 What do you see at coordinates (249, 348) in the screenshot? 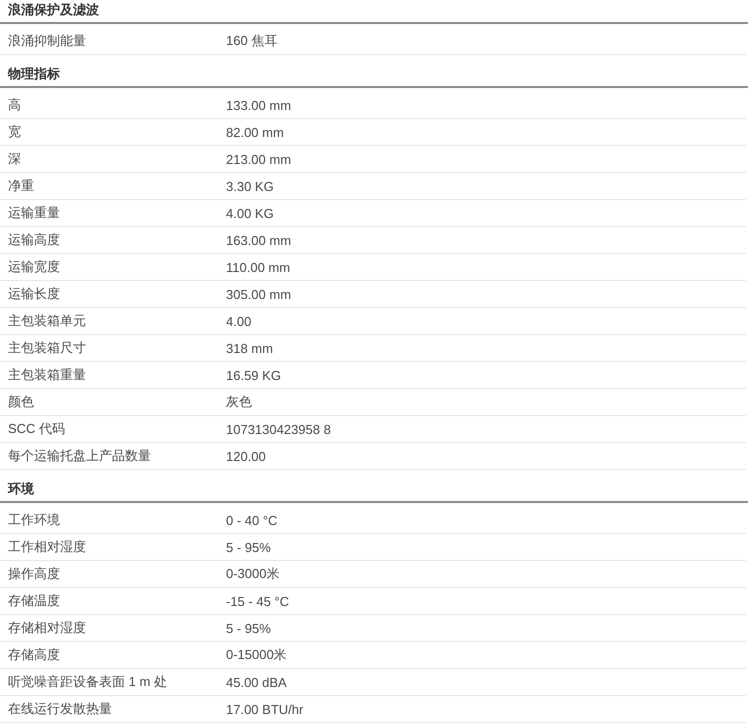
I see `spec-value: 318 mm` at bounding box center [249, 348].